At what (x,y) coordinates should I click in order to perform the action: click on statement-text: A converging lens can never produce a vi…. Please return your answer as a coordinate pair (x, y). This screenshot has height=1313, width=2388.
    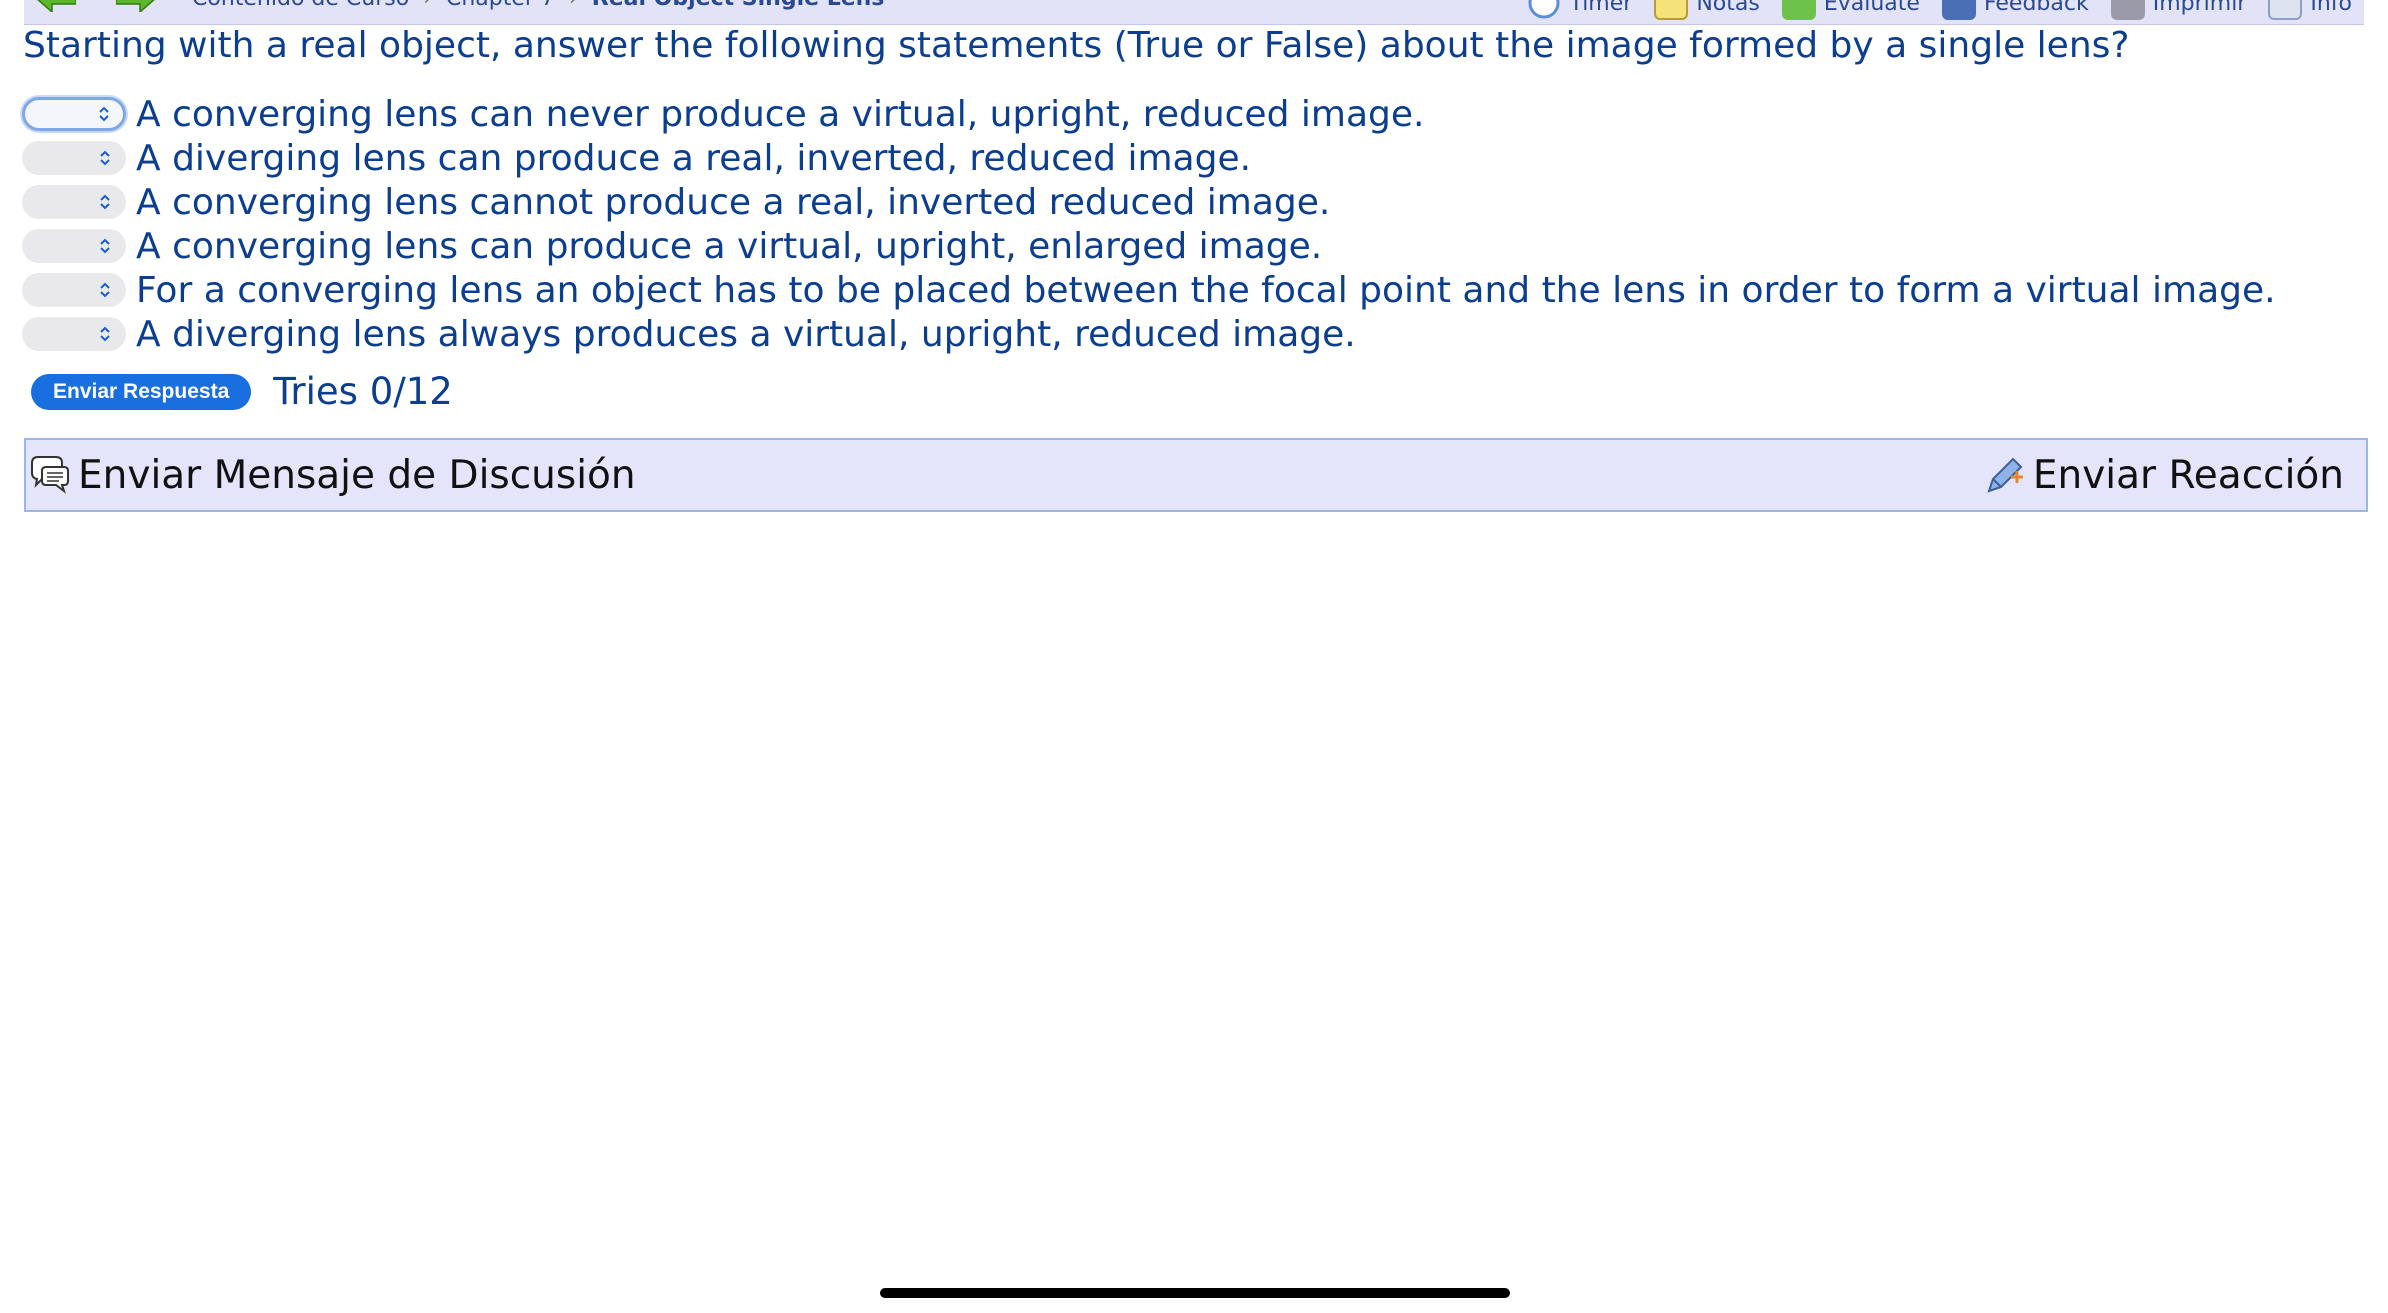
    Looking at the image, I should click on (780, 114).